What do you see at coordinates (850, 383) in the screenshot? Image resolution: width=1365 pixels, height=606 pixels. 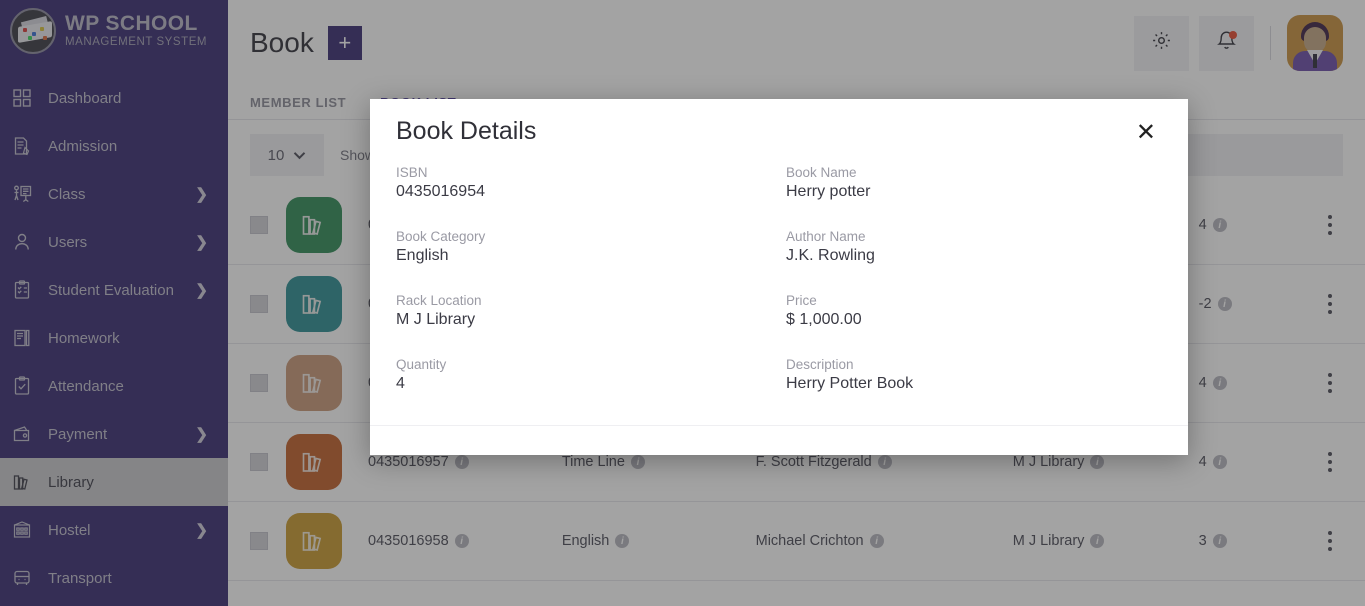 I see `field-value: Herry Potter Book` at bounding box center [850, 383].